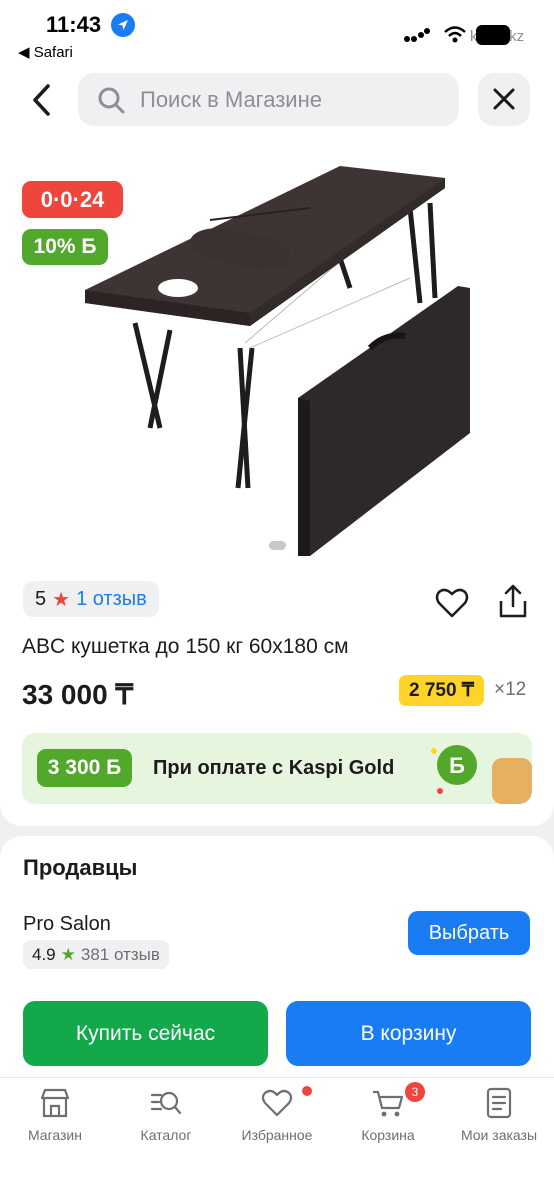 The width and height of the screenshot is (554, 1200). What do you see at coordinates (120, 954) in the screenshot?
I see `seller-reviews: 381 отзыв` at bounding box center [120, 954].